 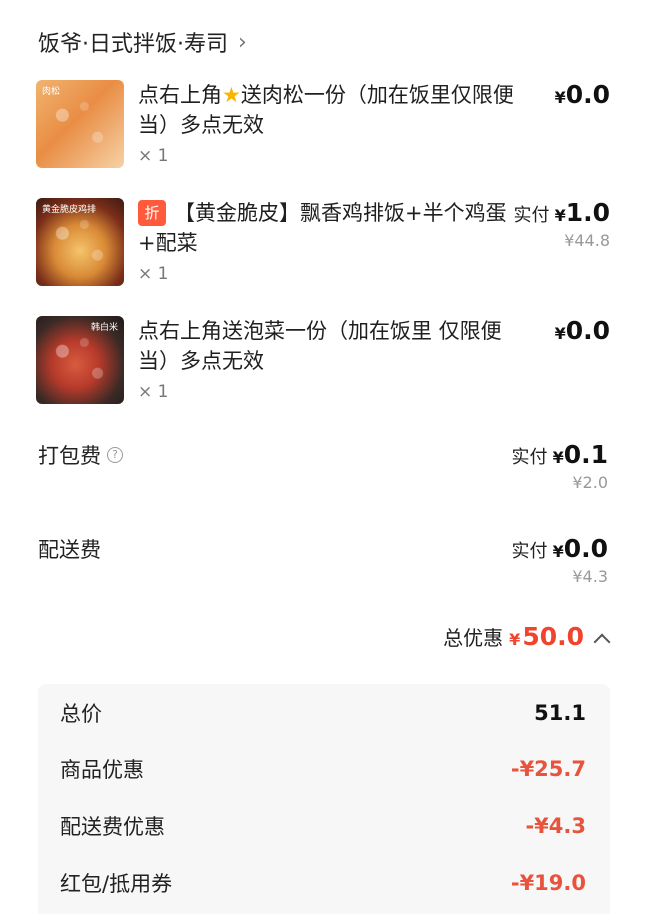 What do you see at coordinates (320, 346) in the screenshot?
I see `item-title: 点右上角送泡菜一份（加在饭里 仅限便当）多点无效` at bounding box center [320, 346].